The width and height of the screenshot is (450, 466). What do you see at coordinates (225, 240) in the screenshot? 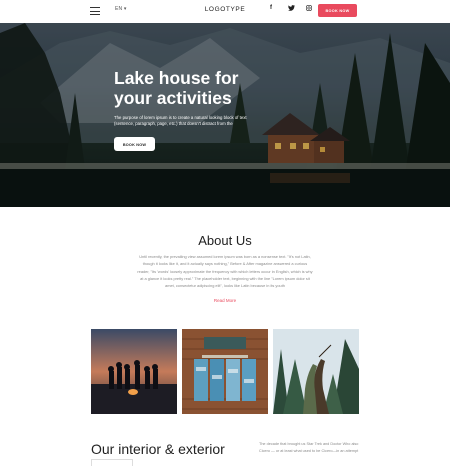
I see `about-title: About Us` at bounding box center [225, 240].